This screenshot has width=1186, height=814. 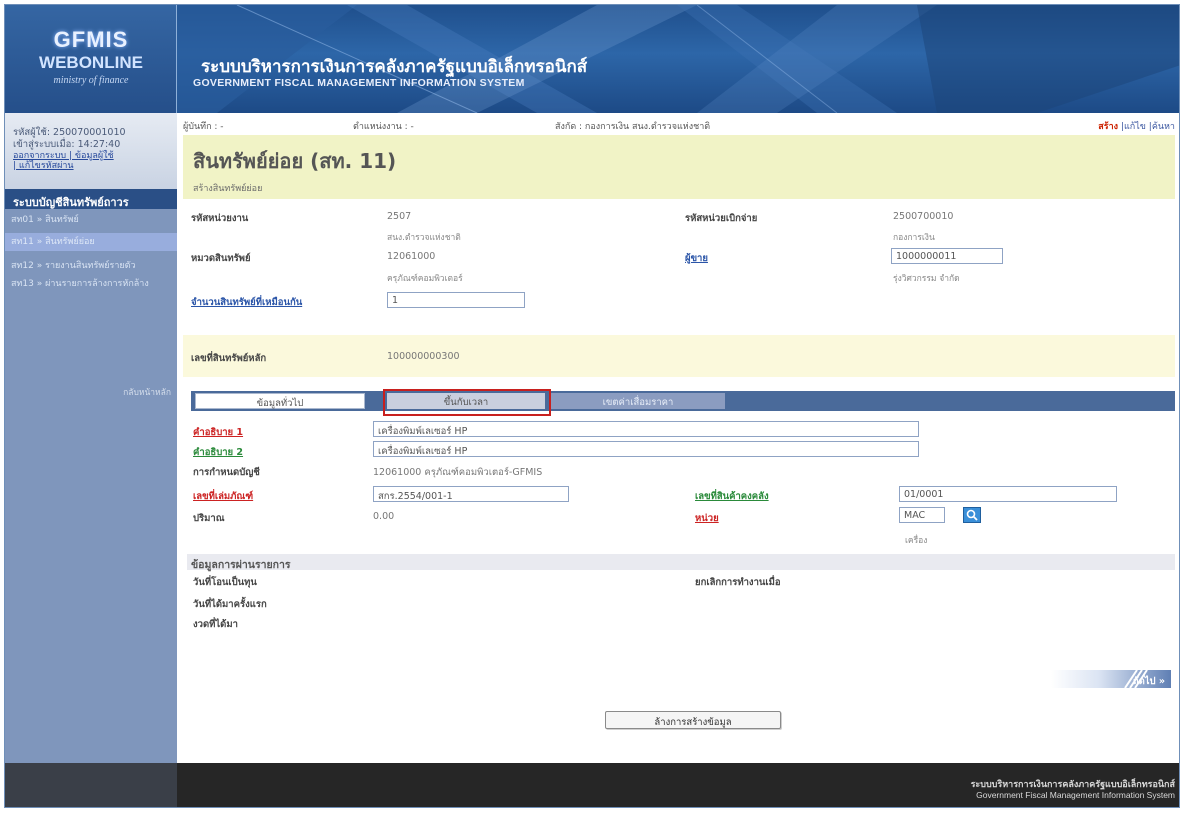 I want to click on main-asset-no-label: เลขที่สินทรัพย์หลัก, so click(x=229, y=358).